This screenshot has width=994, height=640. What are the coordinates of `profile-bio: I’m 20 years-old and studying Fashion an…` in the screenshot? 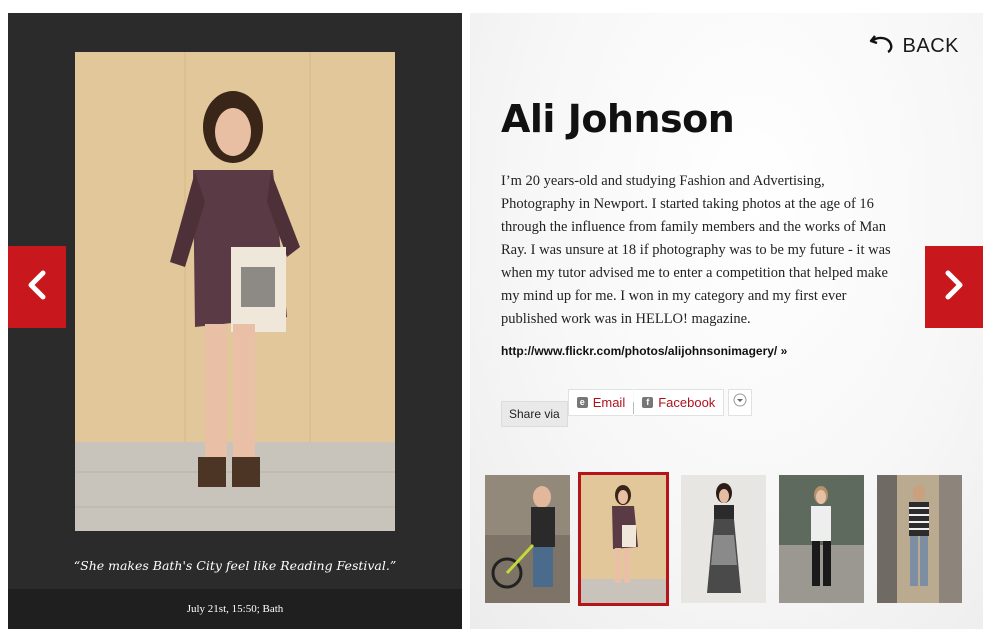 It's located at (696, 250).